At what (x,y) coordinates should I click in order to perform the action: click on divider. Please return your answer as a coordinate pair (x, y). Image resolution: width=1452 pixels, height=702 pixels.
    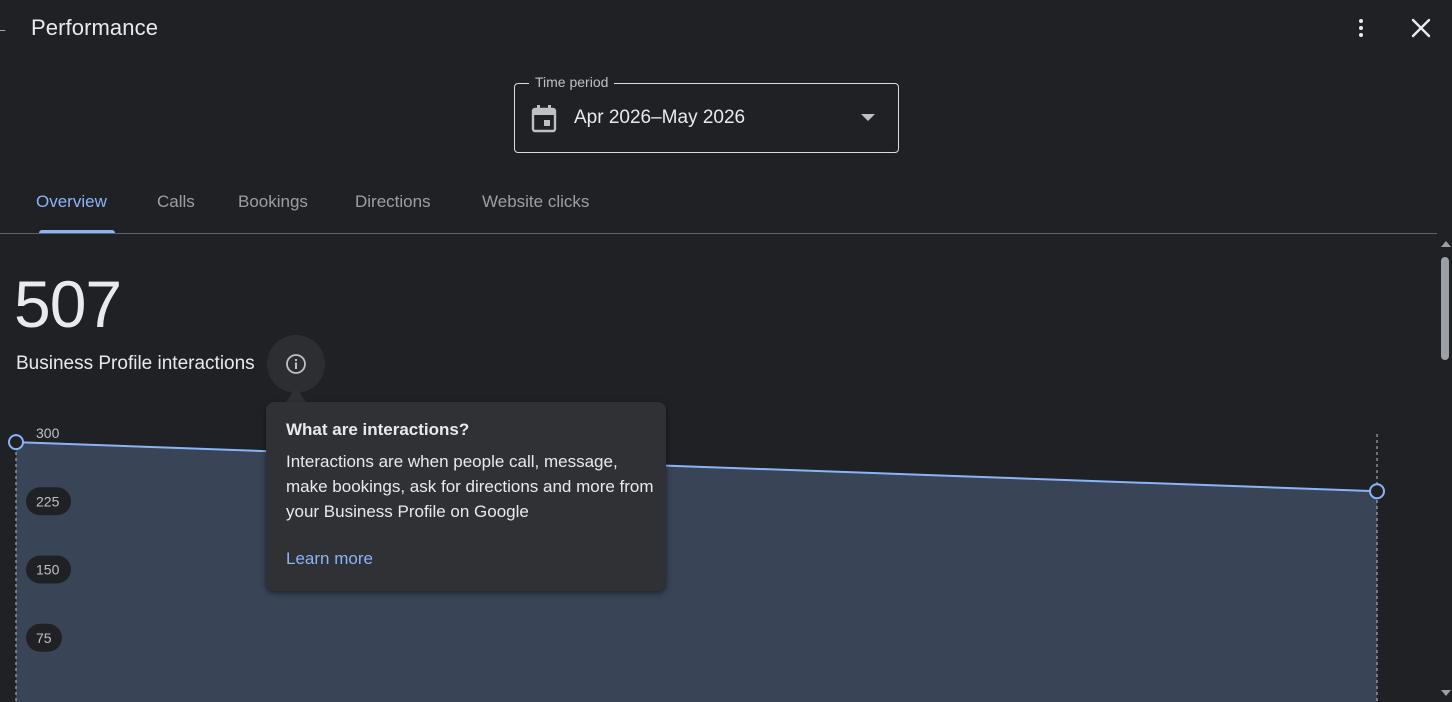
    Looking at the image, I should click on (718, 233).